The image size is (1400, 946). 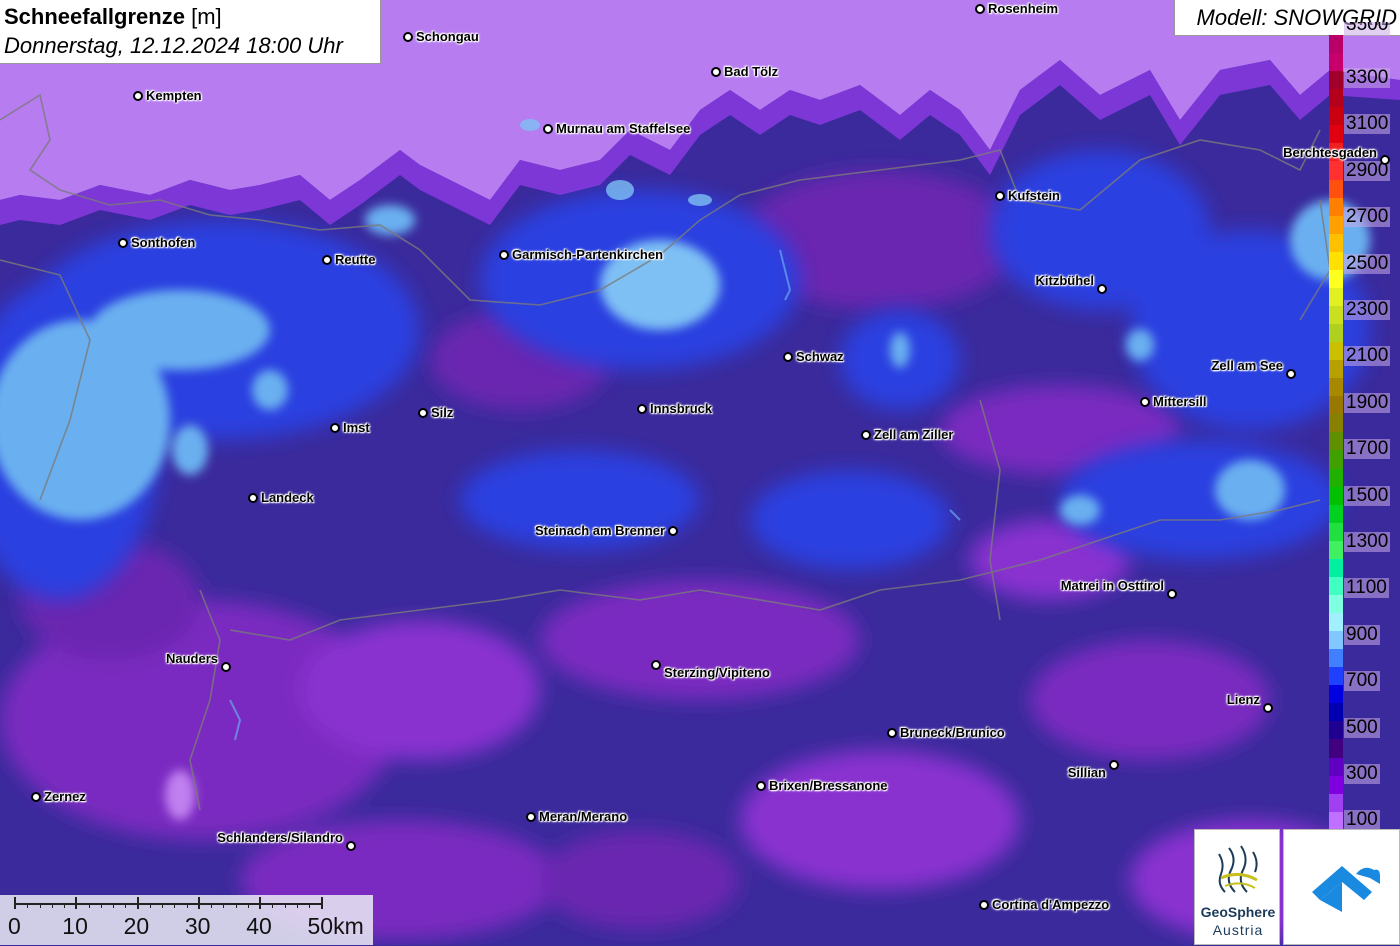 I want to click on city-label: Silz, so click(x=442, y=412).